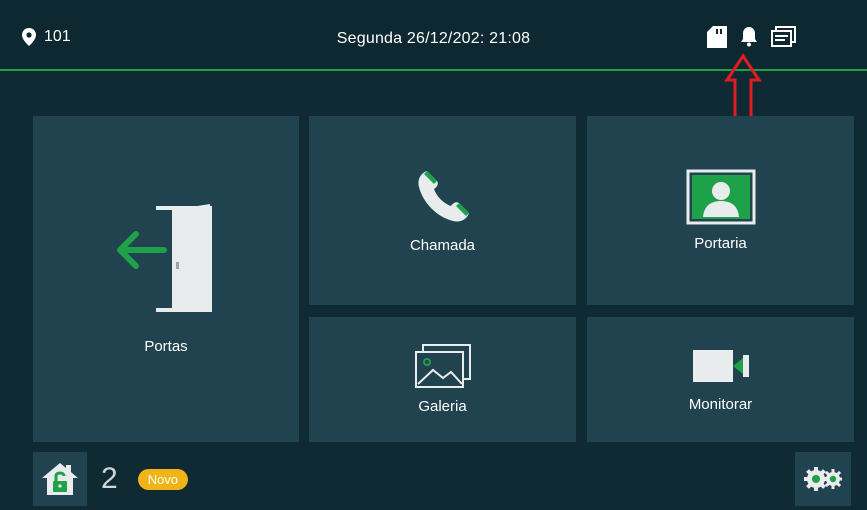 The width and height of the screenshot is (867, 510). What do you see at coordinates (720, 243) in the screenshot?
I see `portaria-label: Portaria` at bounding box center [720, 243].